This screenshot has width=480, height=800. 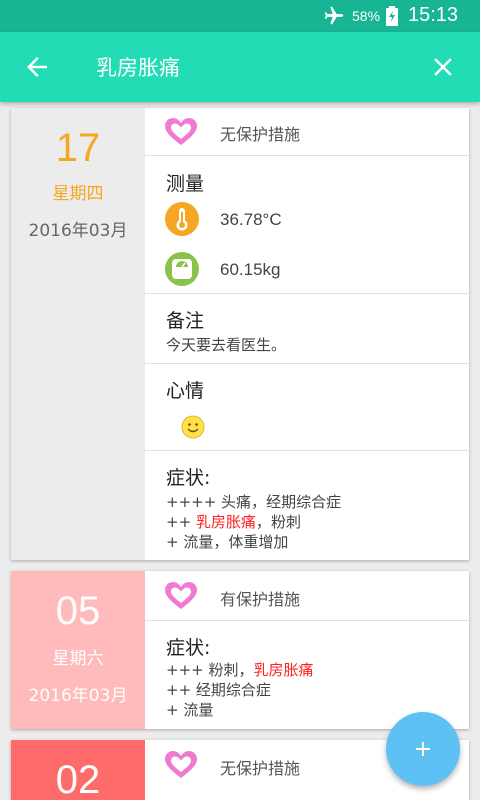 What do you see at coordinates (182, 269) in the screenshot?
I see `scale-icon` at bounding box center [182, 269].